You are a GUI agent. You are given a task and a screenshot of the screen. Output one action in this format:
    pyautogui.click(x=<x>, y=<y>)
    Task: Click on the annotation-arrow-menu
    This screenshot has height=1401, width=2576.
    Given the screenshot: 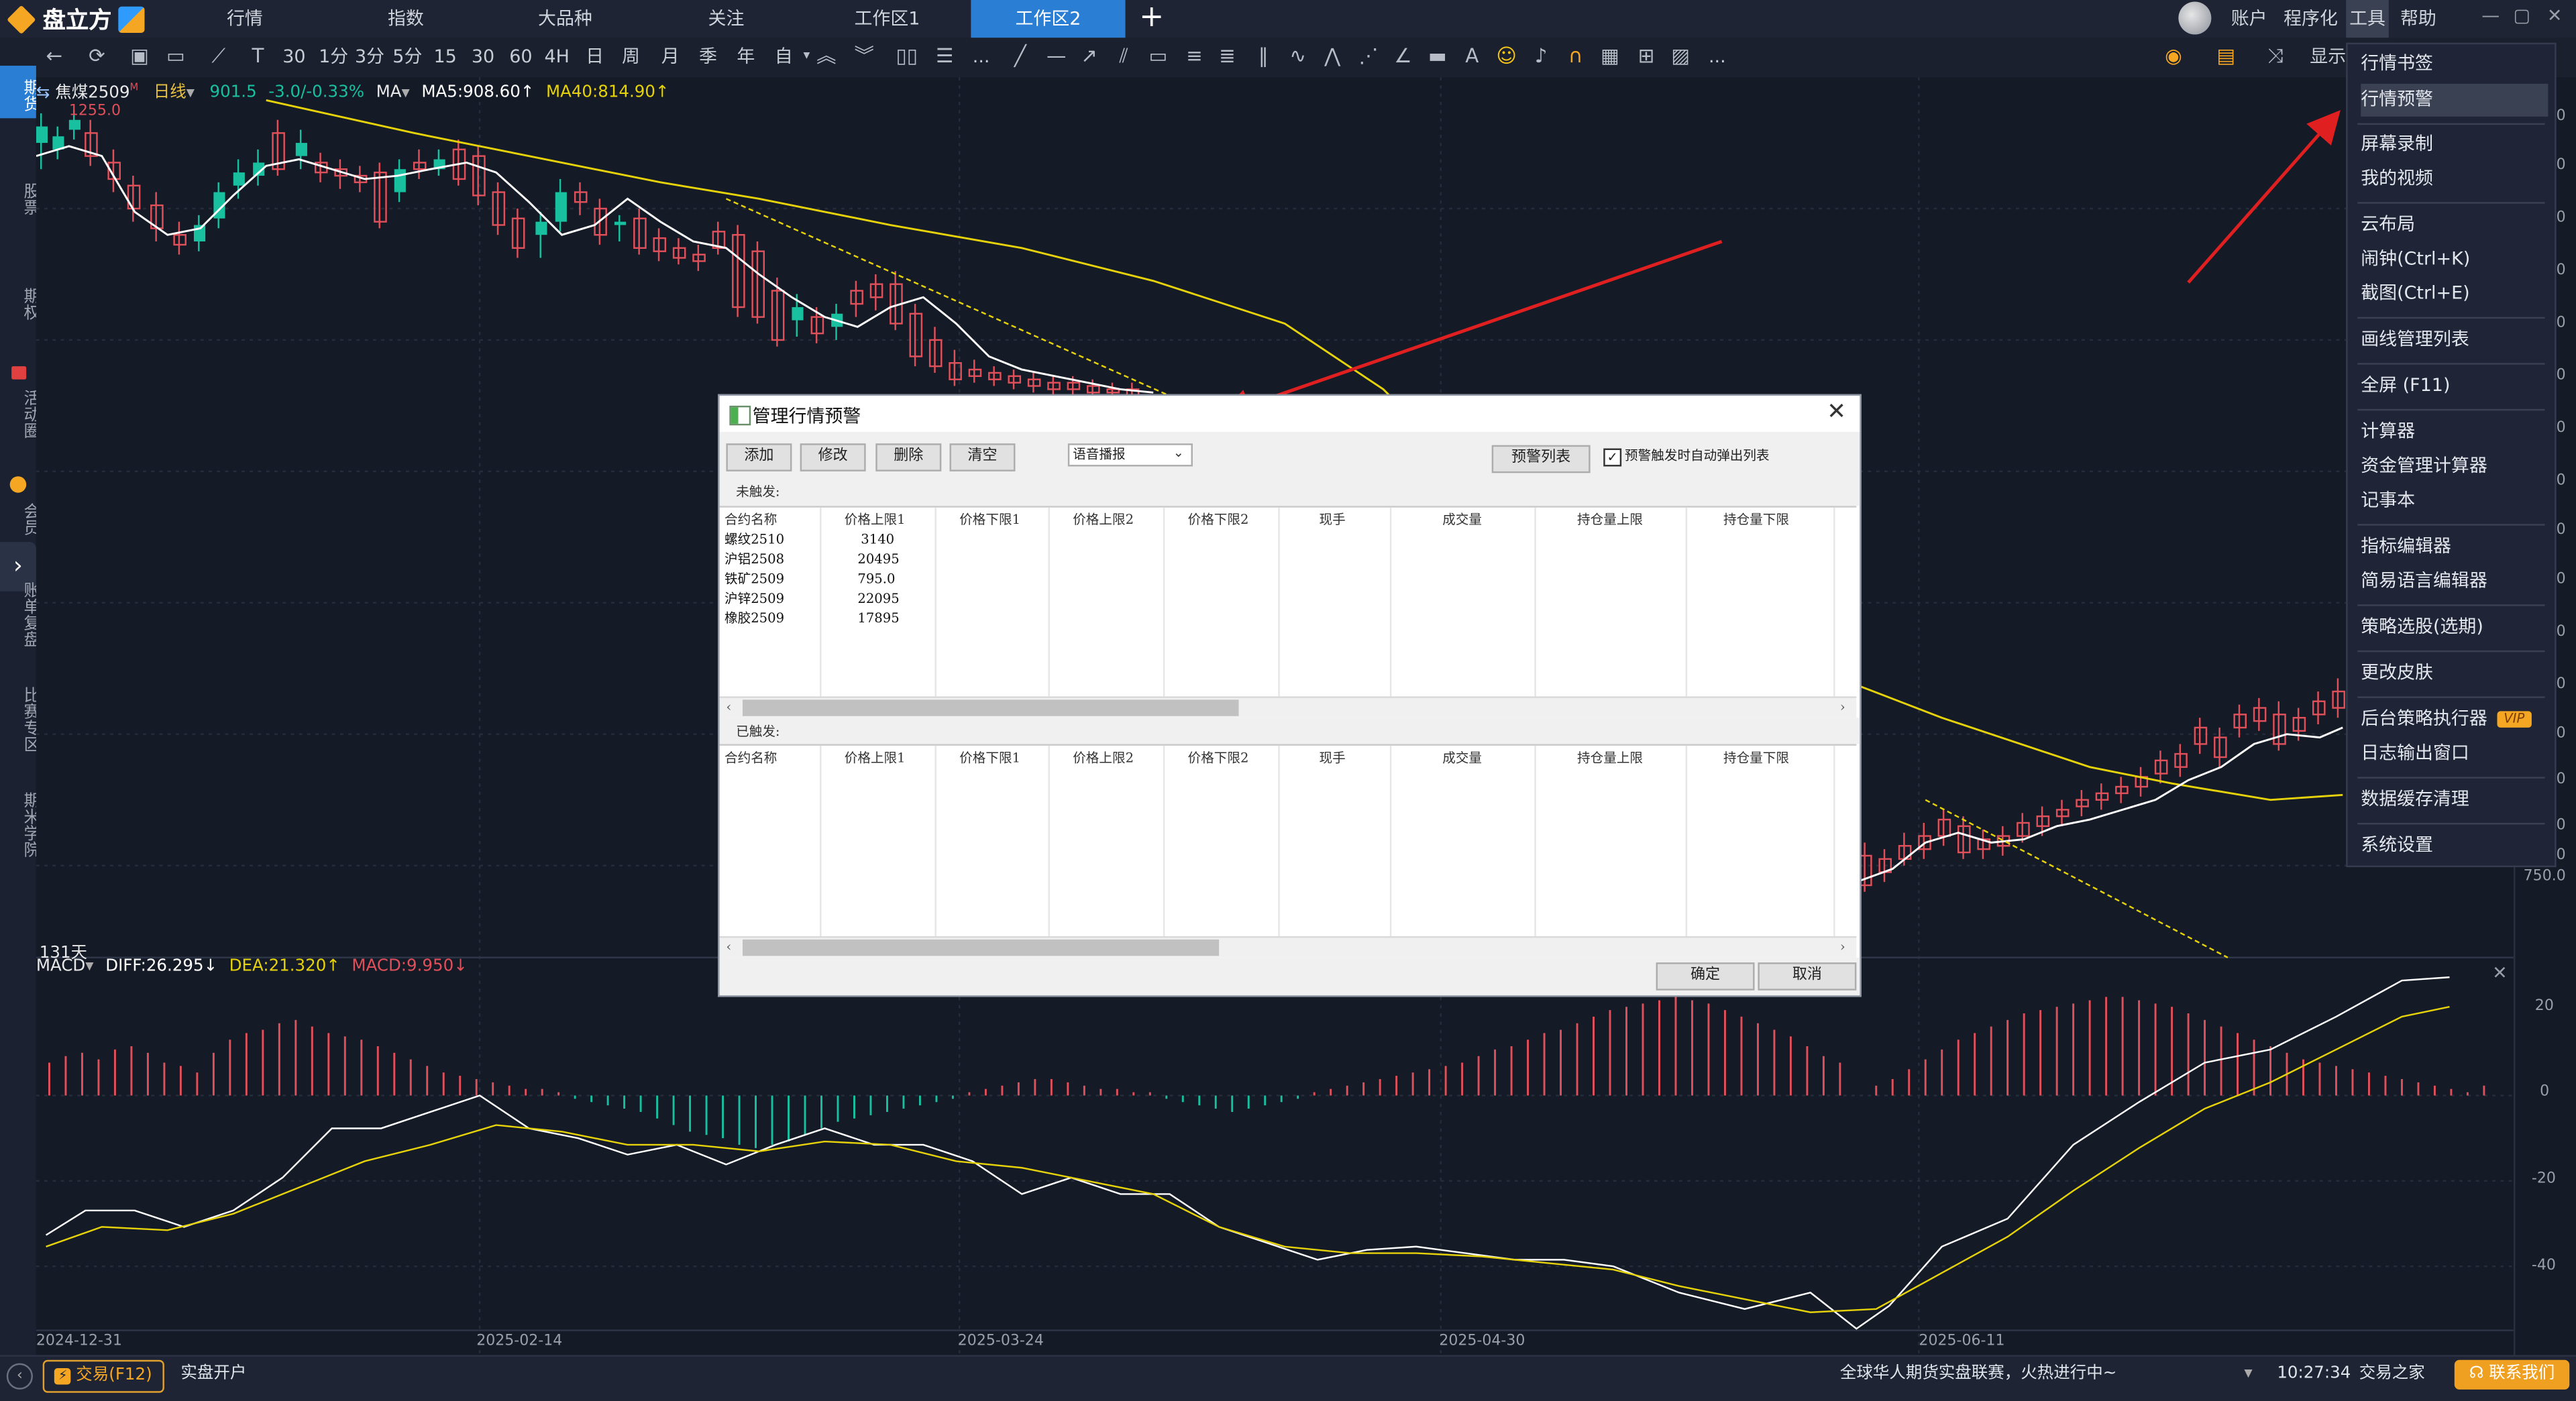 What is the action you would take?
    pyautogui.click(x=2264, y=197)
    